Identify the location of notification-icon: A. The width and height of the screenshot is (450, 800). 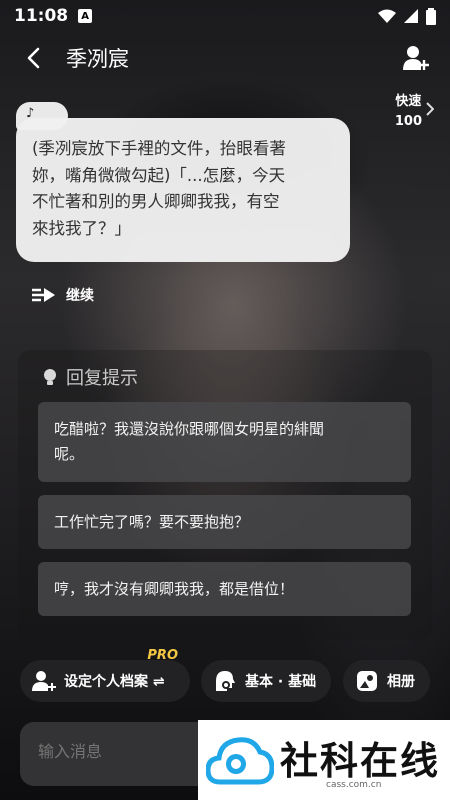
(85, 16).